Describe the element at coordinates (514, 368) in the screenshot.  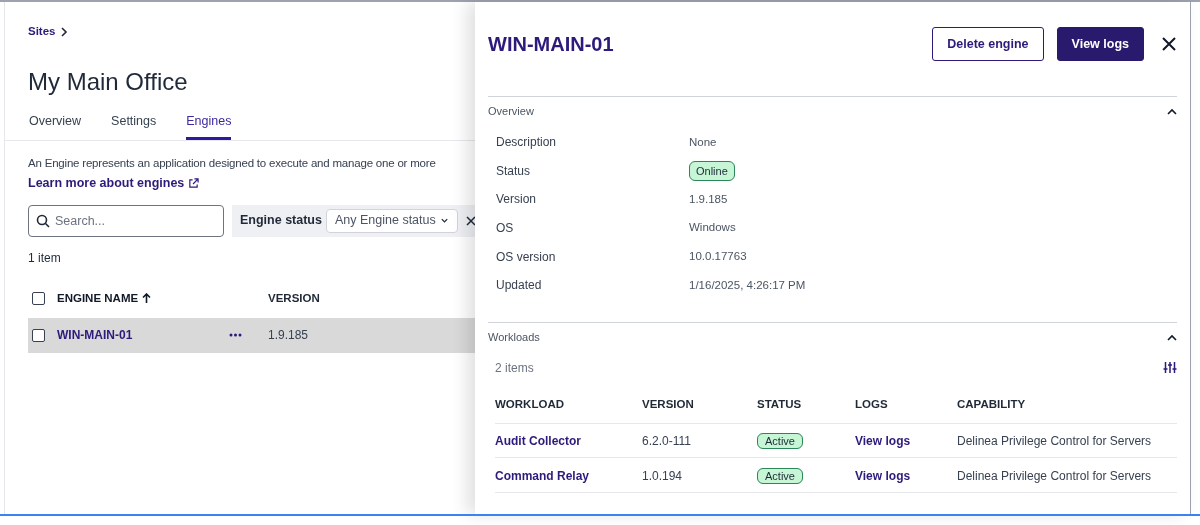
I see `item-count: 2 items` at that location.